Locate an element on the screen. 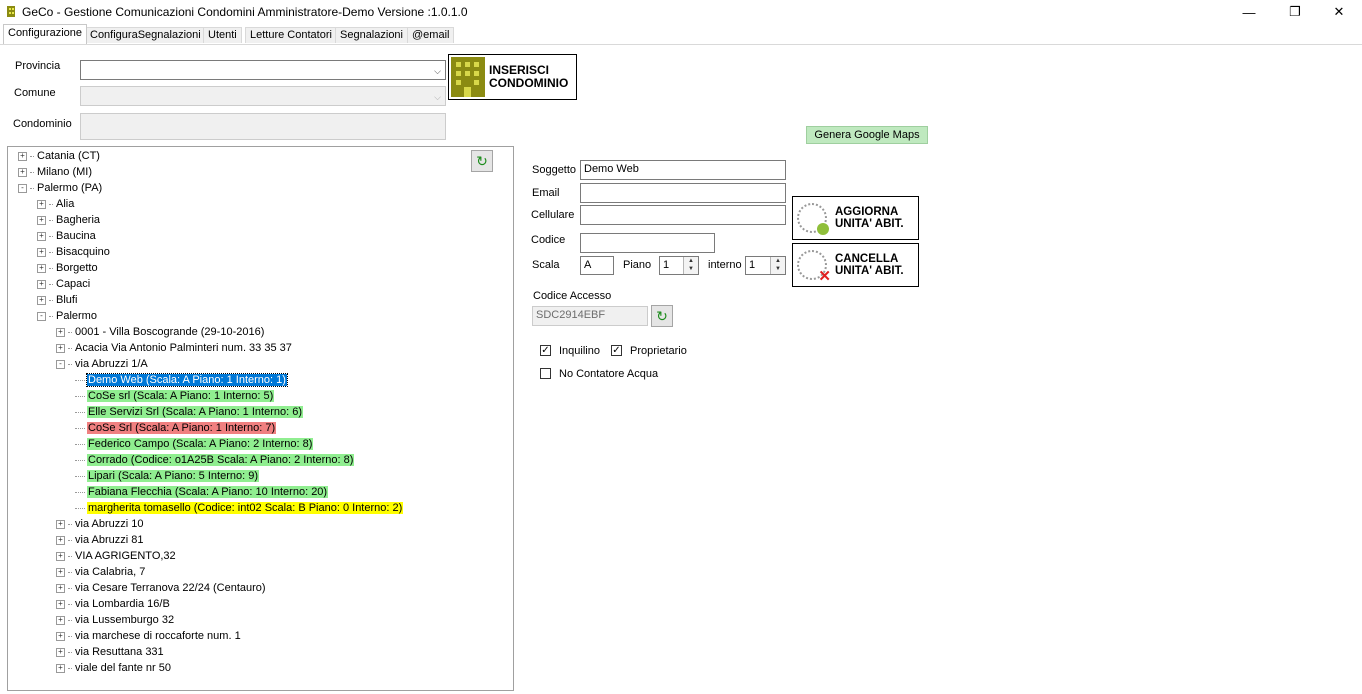  close-button: ✕ is located at coordinates (1339, 12).